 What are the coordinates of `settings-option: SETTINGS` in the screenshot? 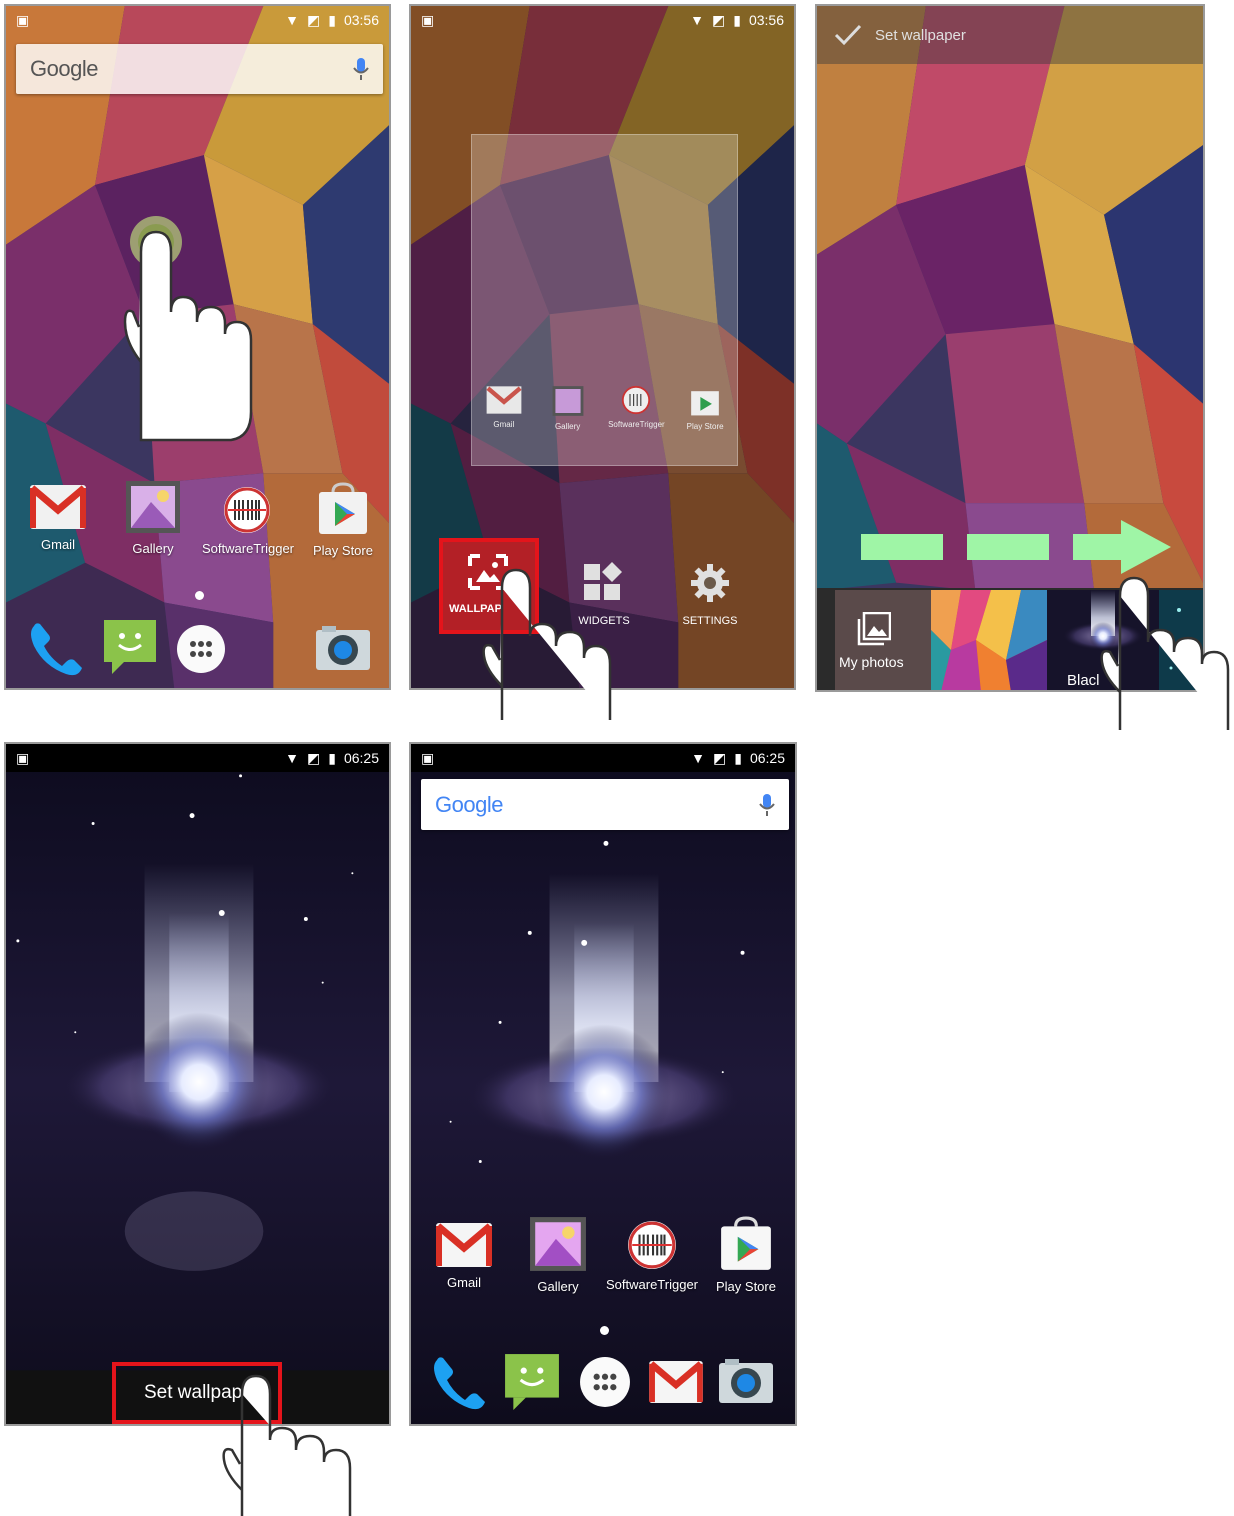 It's located at (710, 594).